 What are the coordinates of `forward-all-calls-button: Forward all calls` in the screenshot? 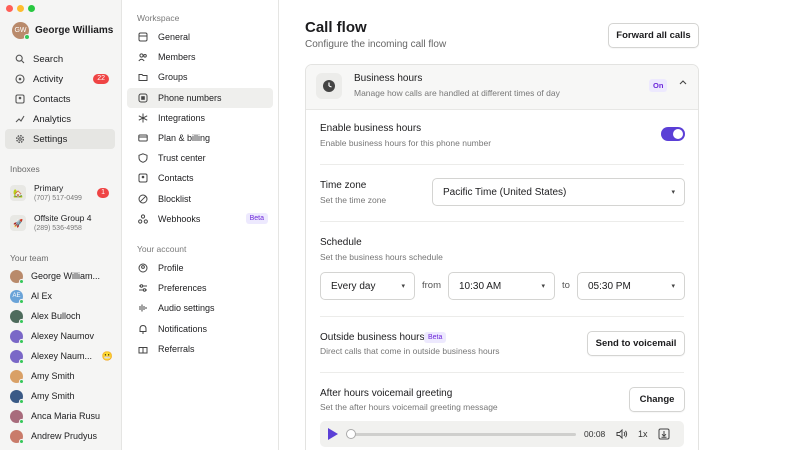 It's located at (653, 35).